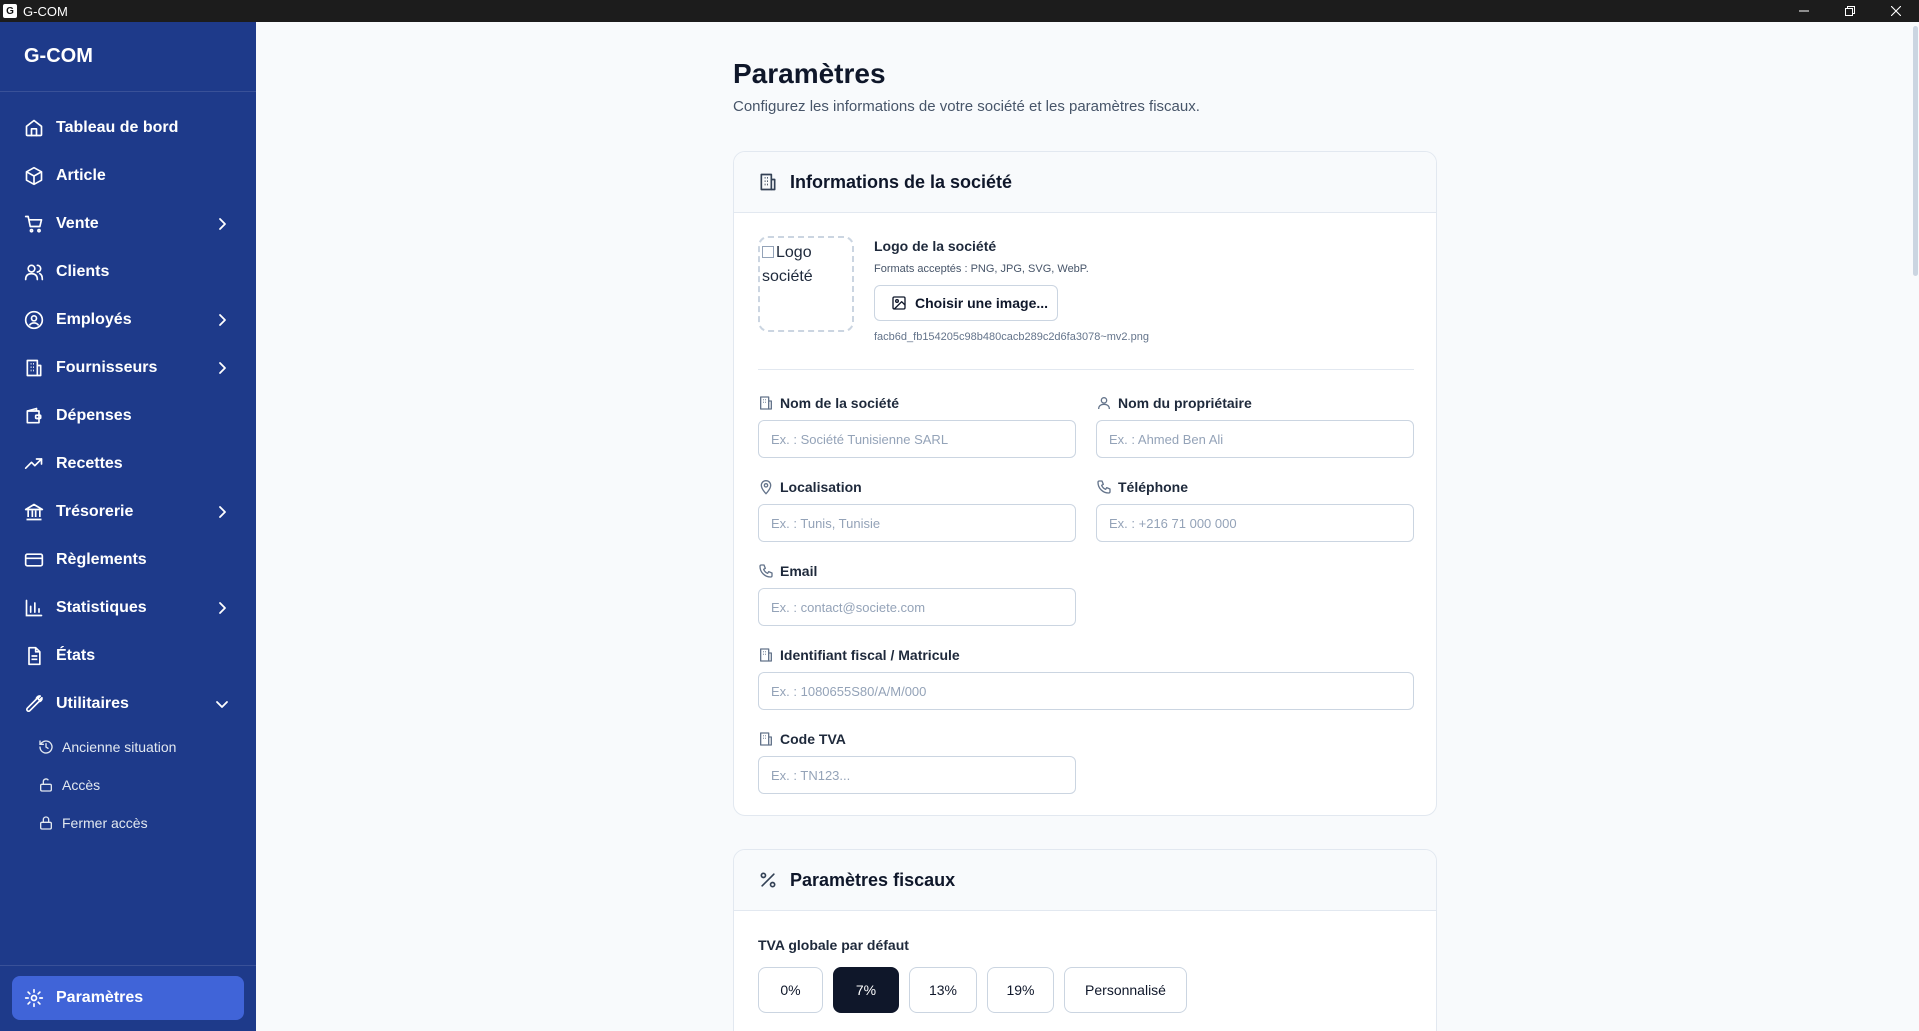 The height and width of the screenshot is (1031, 1919). I want to click on card-header: Informations de la société, so click(1085, 182).